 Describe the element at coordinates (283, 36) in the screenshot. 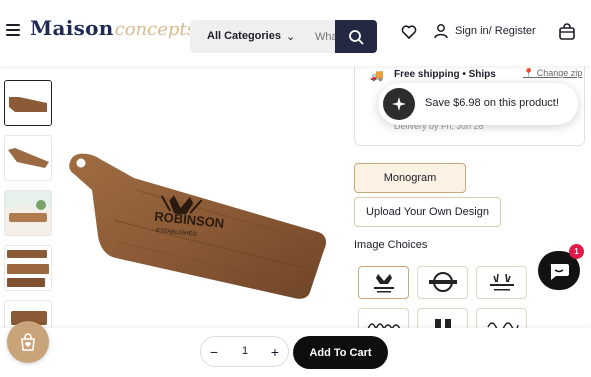

I see `search-bar: All Categories ⌄` at that location.